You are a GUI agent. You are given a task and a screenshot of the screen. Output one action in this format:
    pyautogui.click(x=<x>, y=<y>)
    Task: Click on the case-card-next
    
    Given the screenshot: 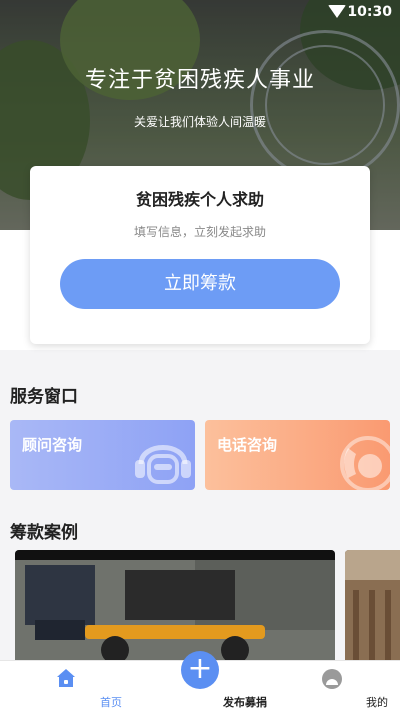 What is the action you would take?
    pyautogui.click(x=372, y=610)
    